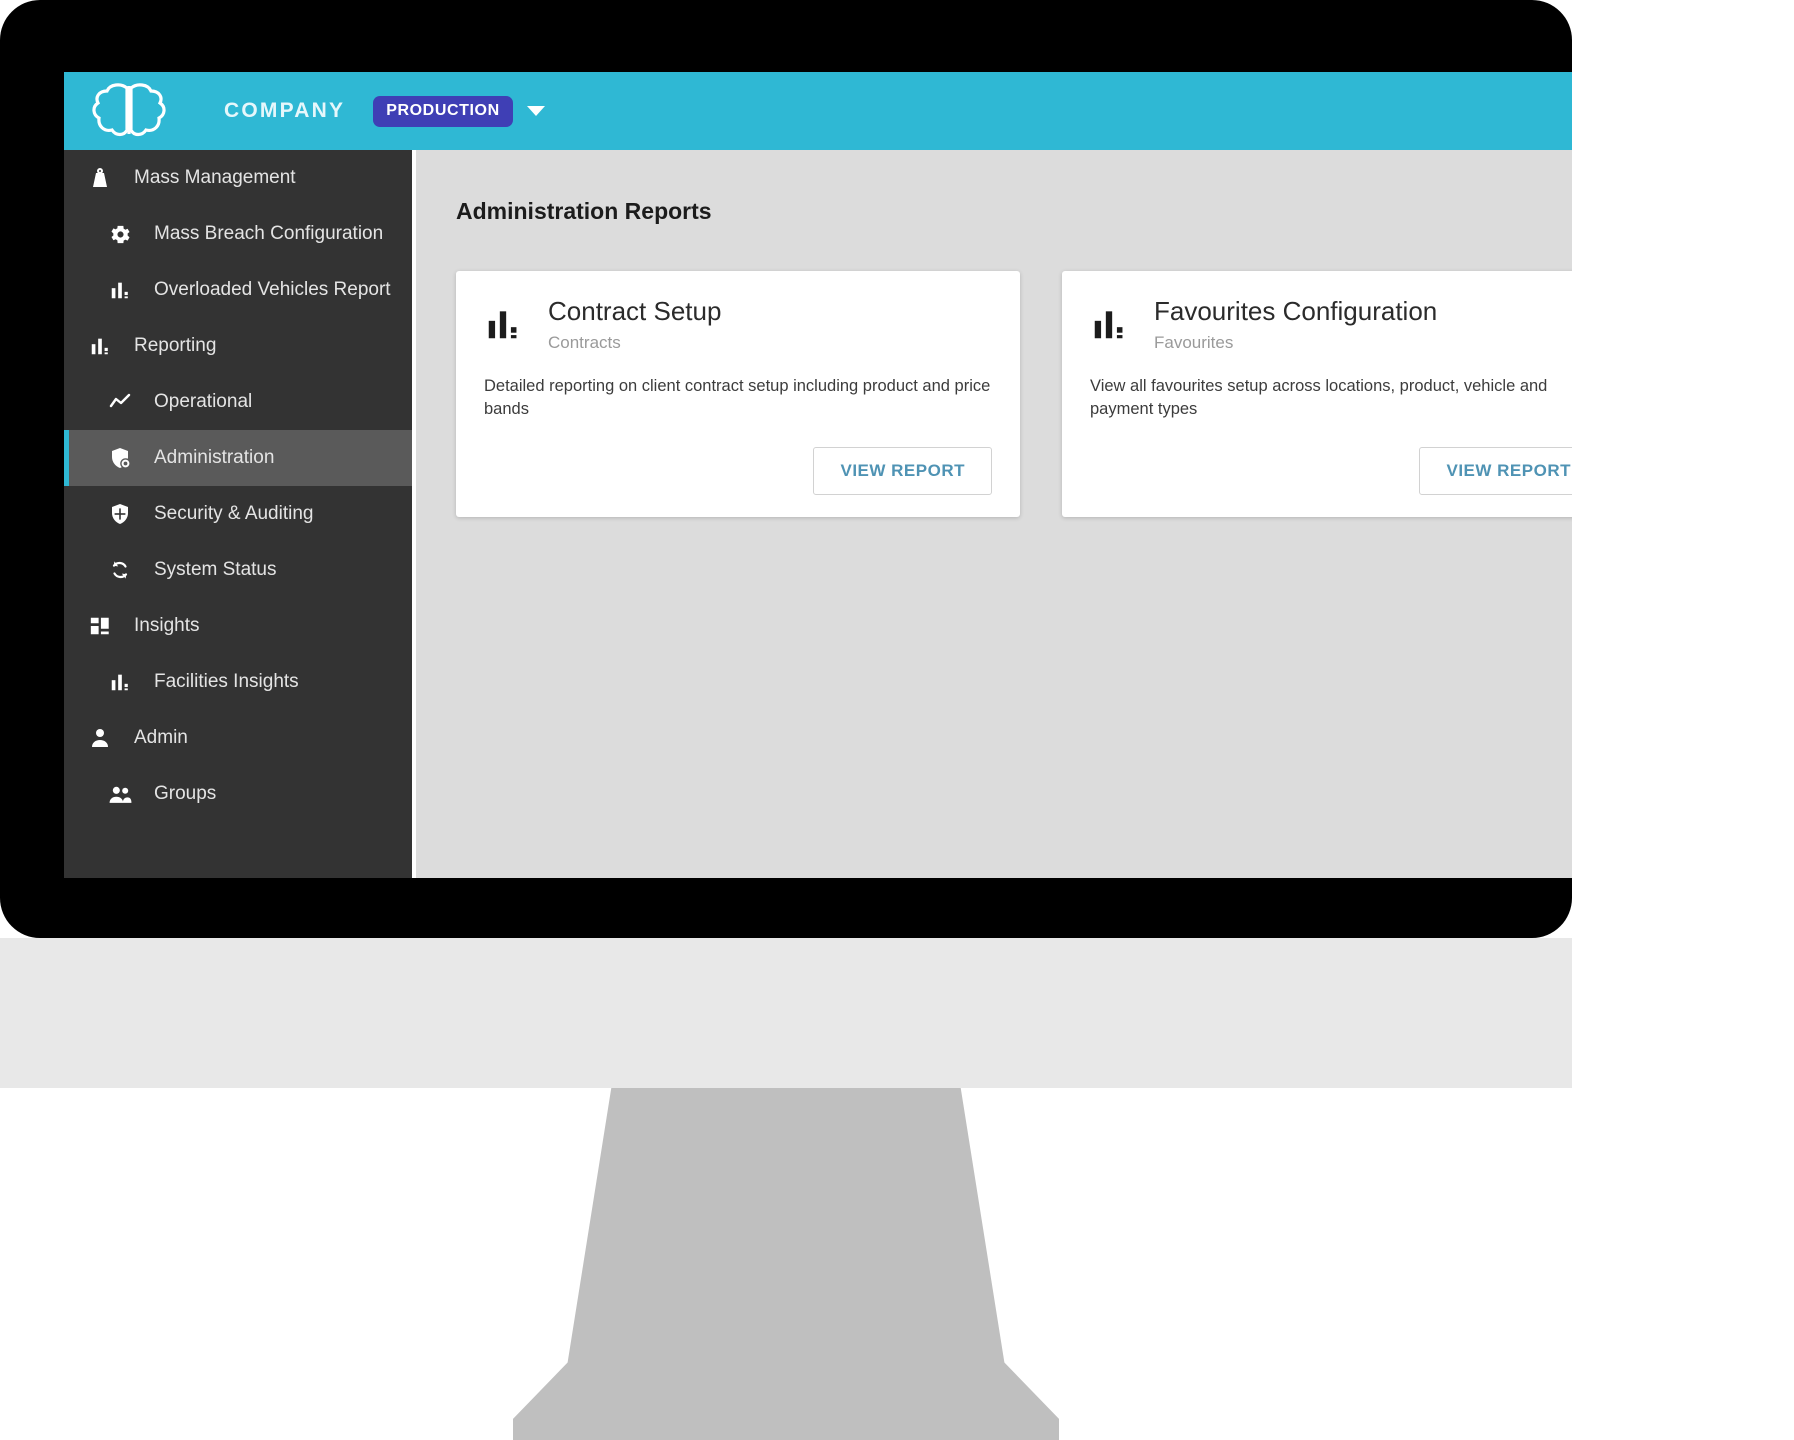  I want to click on environment-badge: PRODUCTION, so click(443, 111).